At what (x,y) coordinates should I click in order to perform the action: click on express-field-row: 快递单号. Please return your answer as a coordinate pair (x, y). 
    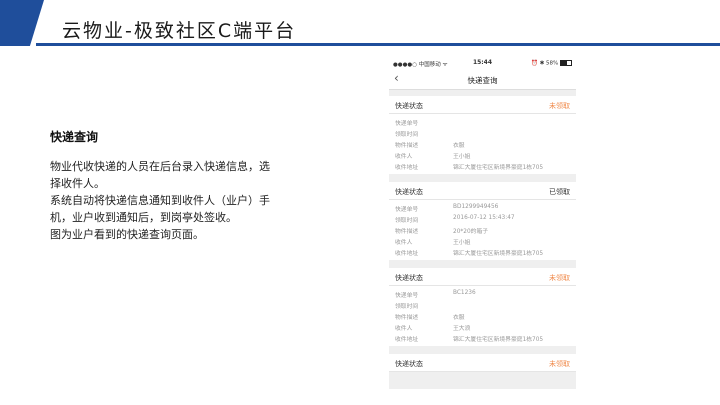
    Looking at the image, I should click on (482, 121).